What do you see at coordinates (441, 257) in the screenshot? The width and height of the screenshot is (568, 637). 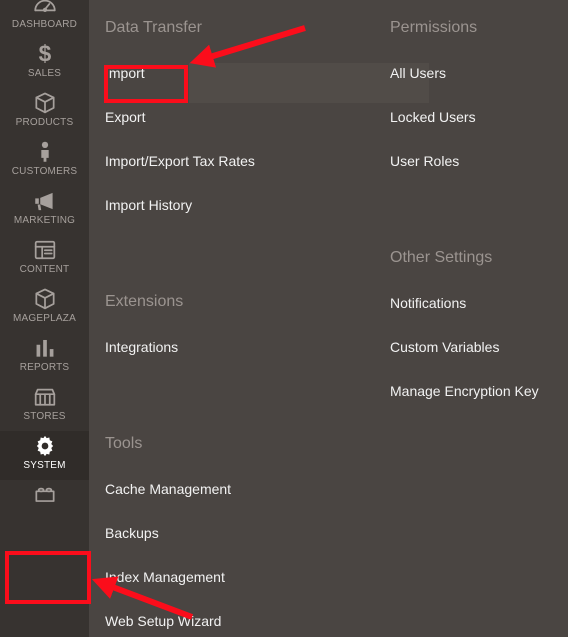 I see `menu-group-title: Other Settings` at bounding box center [441, 257].